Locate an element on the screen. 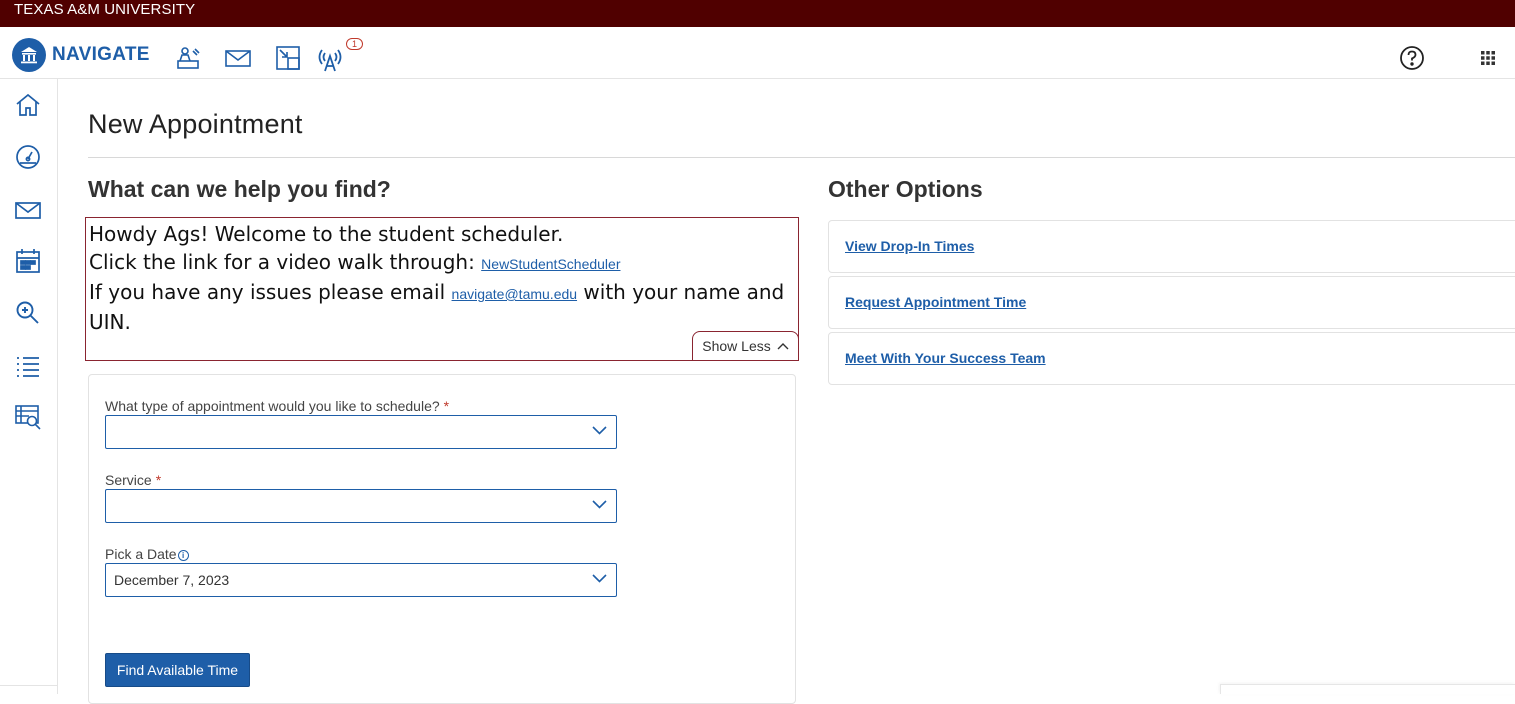 This screenshot has height=704, width=1515. logo-text: NAVIGATE is located at coordinates (101, 54).